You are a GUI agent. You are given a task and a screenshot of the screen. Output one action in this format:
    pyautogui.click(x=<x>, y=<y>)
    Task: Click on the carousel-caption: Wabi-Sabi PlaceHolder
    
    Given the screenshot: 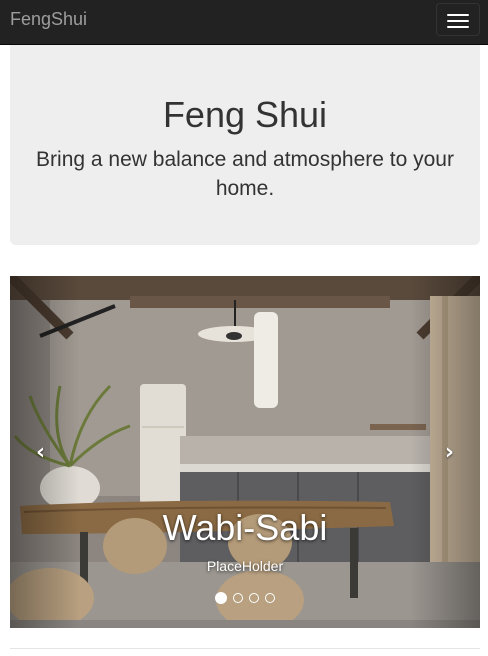 What is the action you would take?
    pyautogui.click(x=245, y=541)
    